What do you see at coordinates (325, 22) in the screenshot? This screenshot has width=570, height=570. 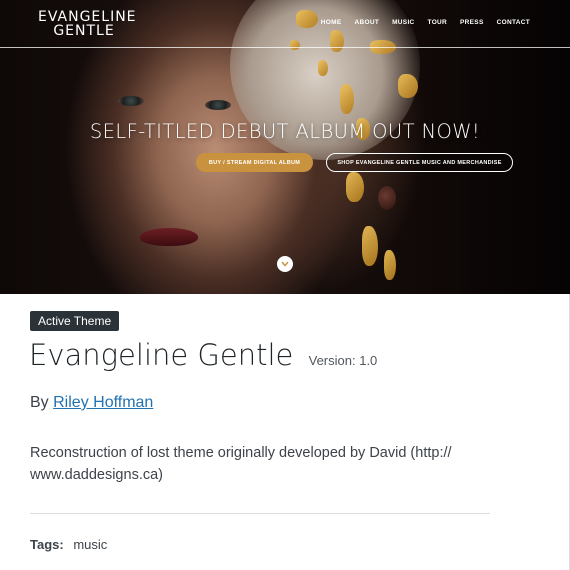 I see `nav-home: HOME` at bounding box center [325, 22].